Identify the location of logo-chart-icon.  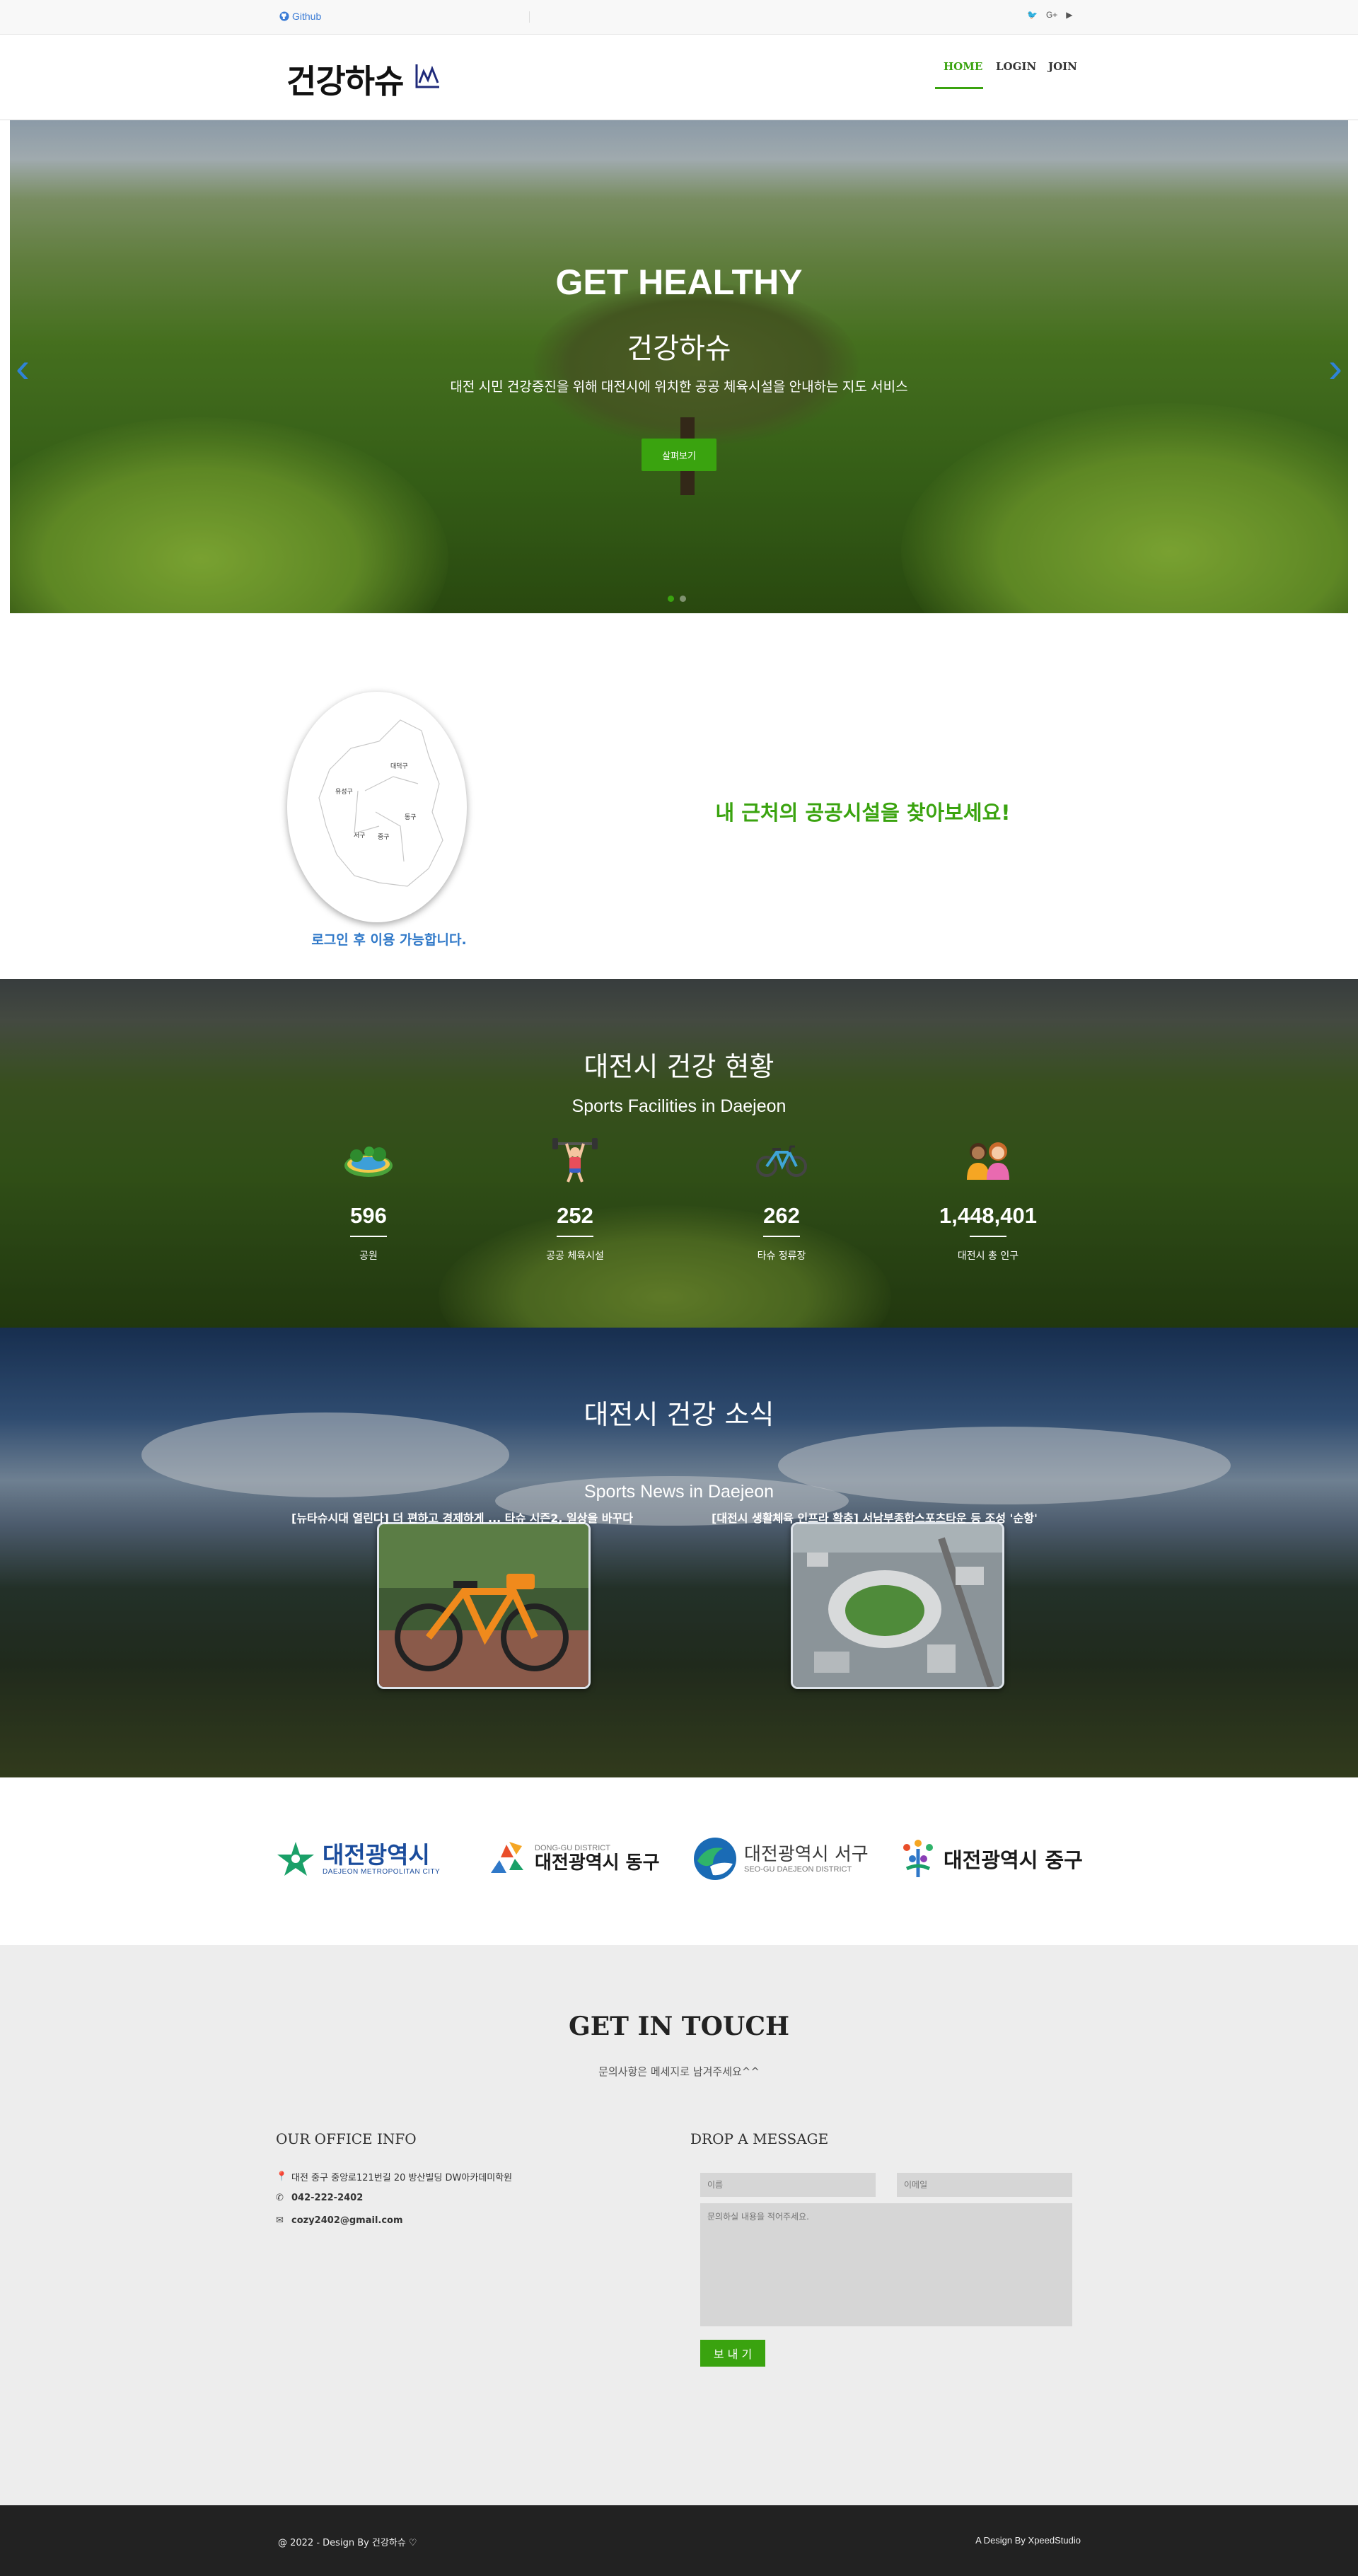
(427, 76).